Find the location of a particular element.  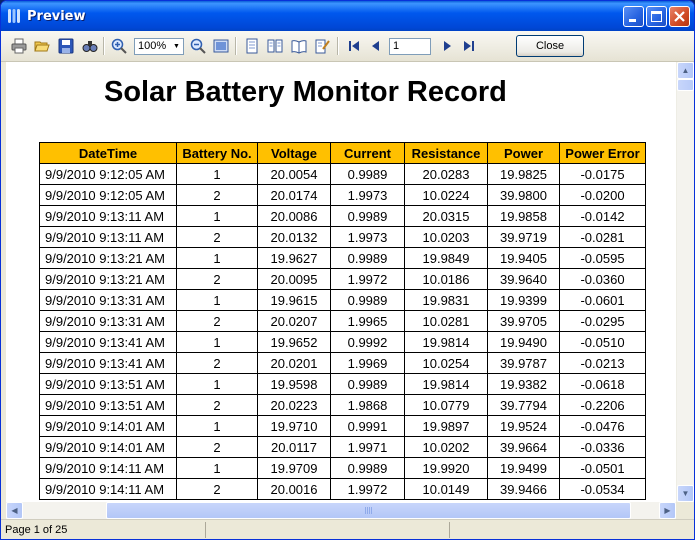

status-panel is located at coordinates (328, 530).